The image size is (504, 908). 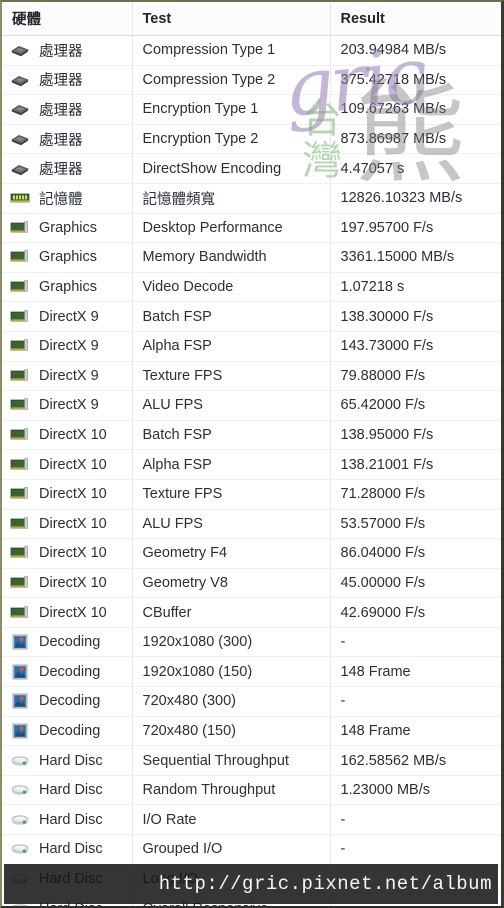 I want to click on table-row: DirectX 10 Geometry V8 45.00000 F/s, so click(x=251, y=583).